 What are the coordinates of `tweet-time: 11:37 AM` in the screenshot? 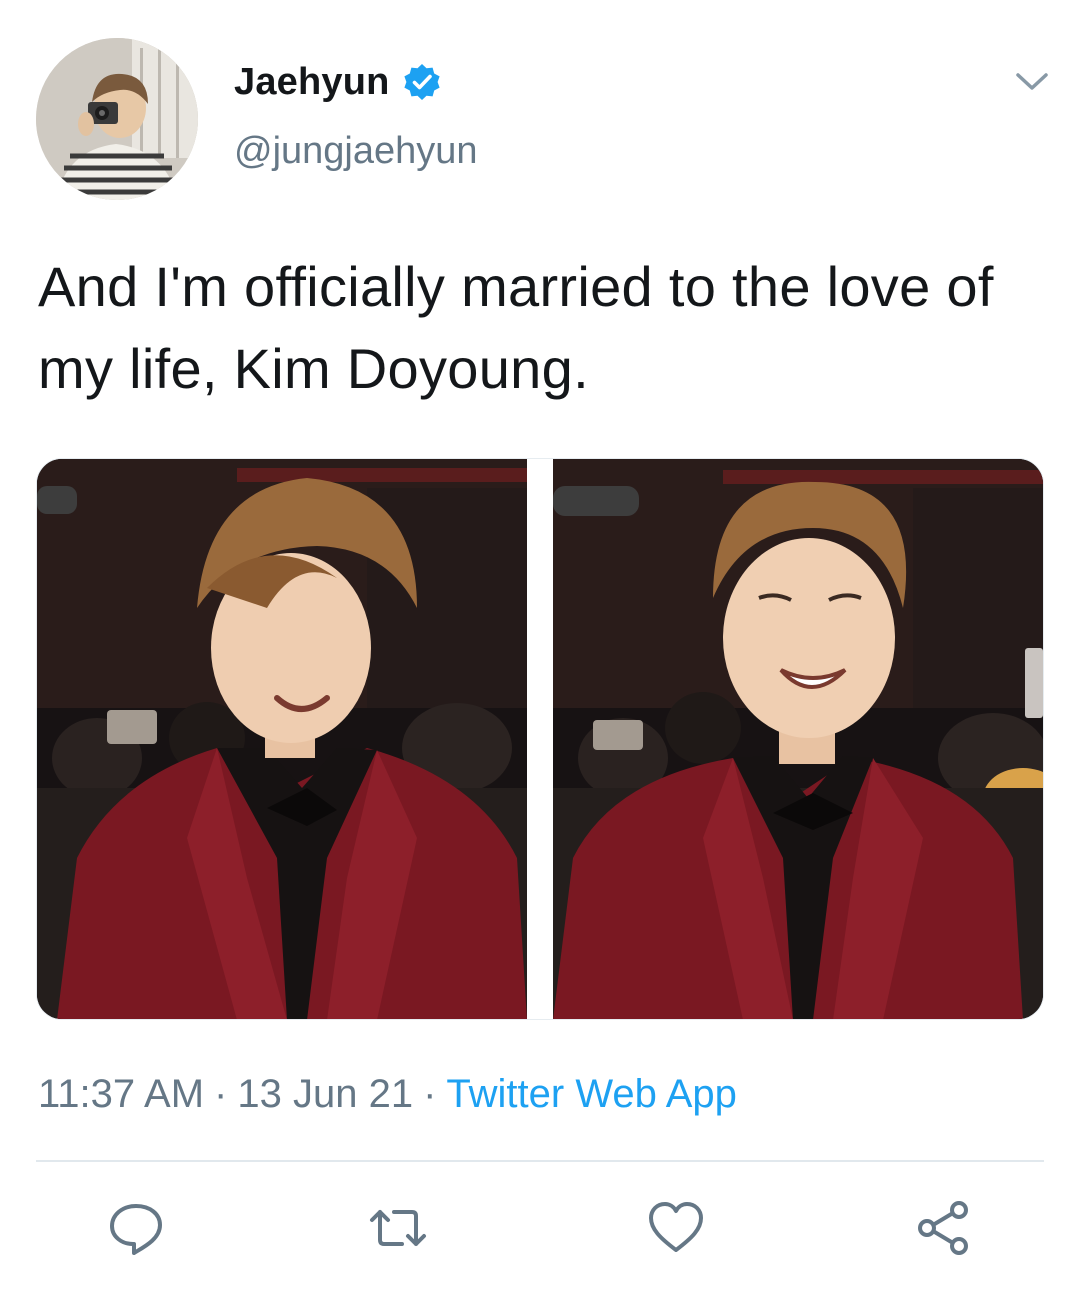 It's located at (121, 1094).